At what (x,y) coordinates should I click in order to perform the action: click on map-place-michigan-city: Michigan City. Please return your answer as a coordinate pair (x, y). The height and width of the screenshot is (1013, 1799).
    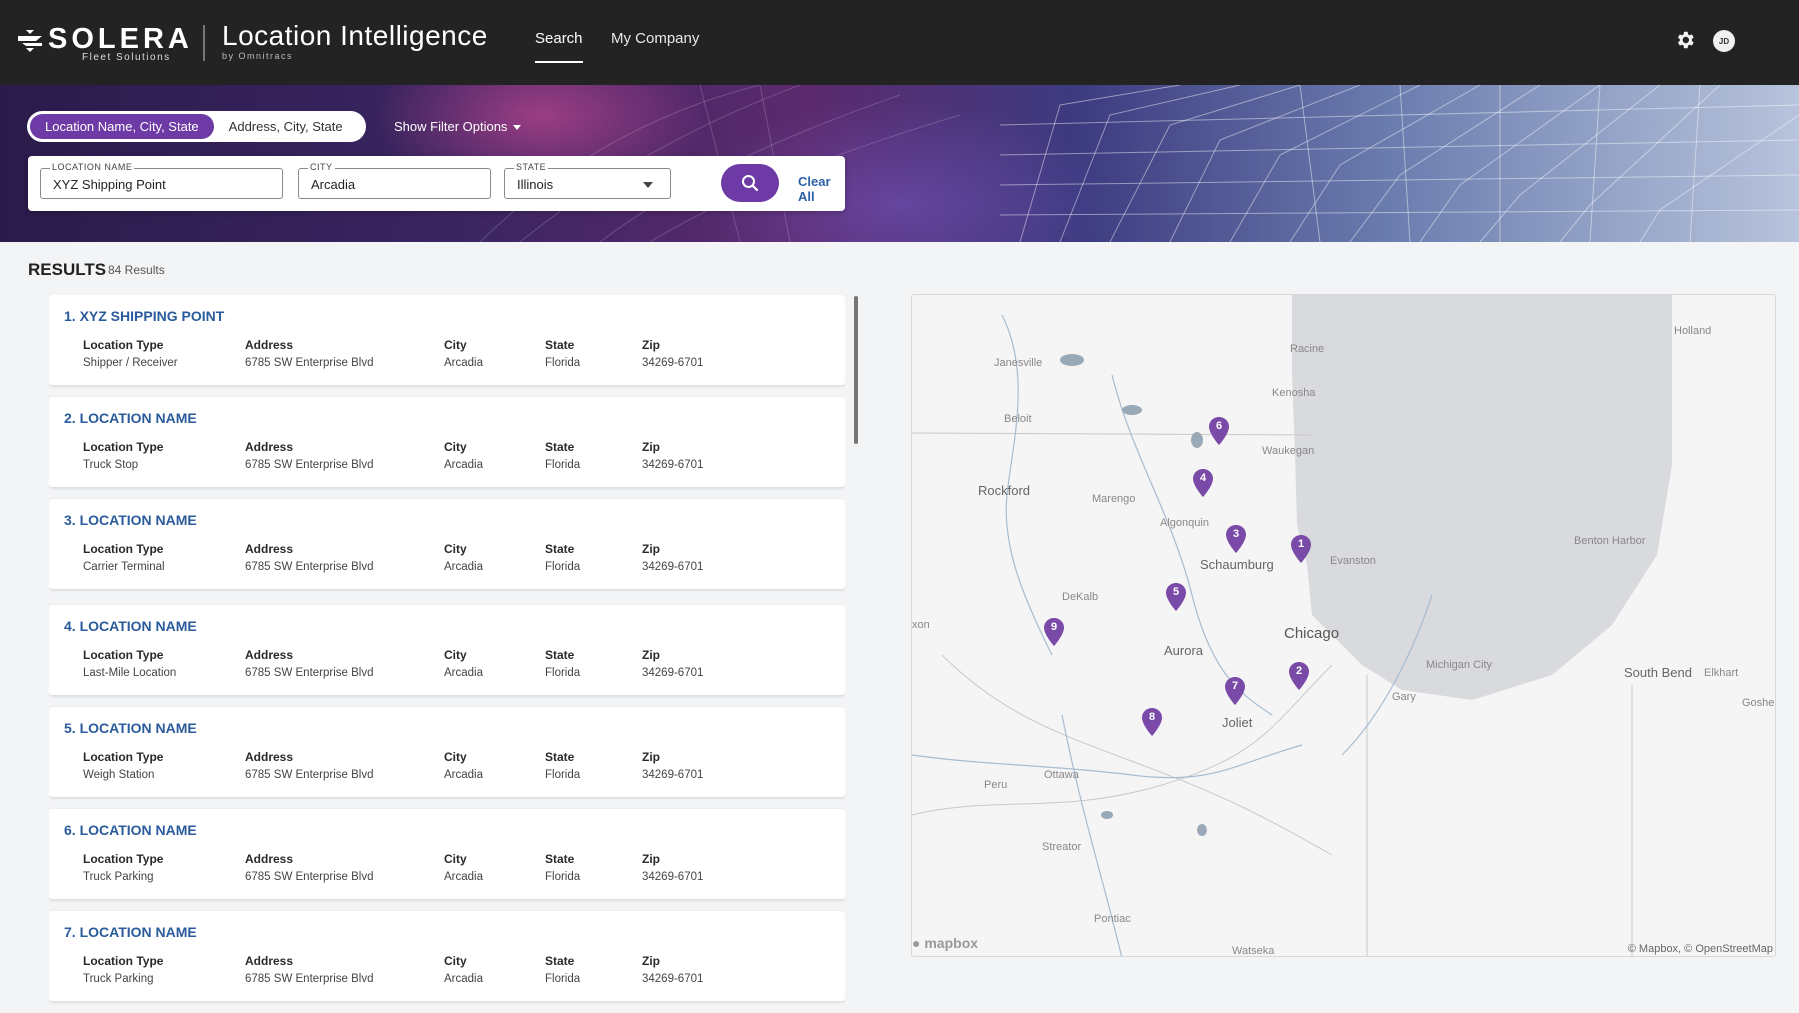
    Looking at the image, I should click on (1459, 665).